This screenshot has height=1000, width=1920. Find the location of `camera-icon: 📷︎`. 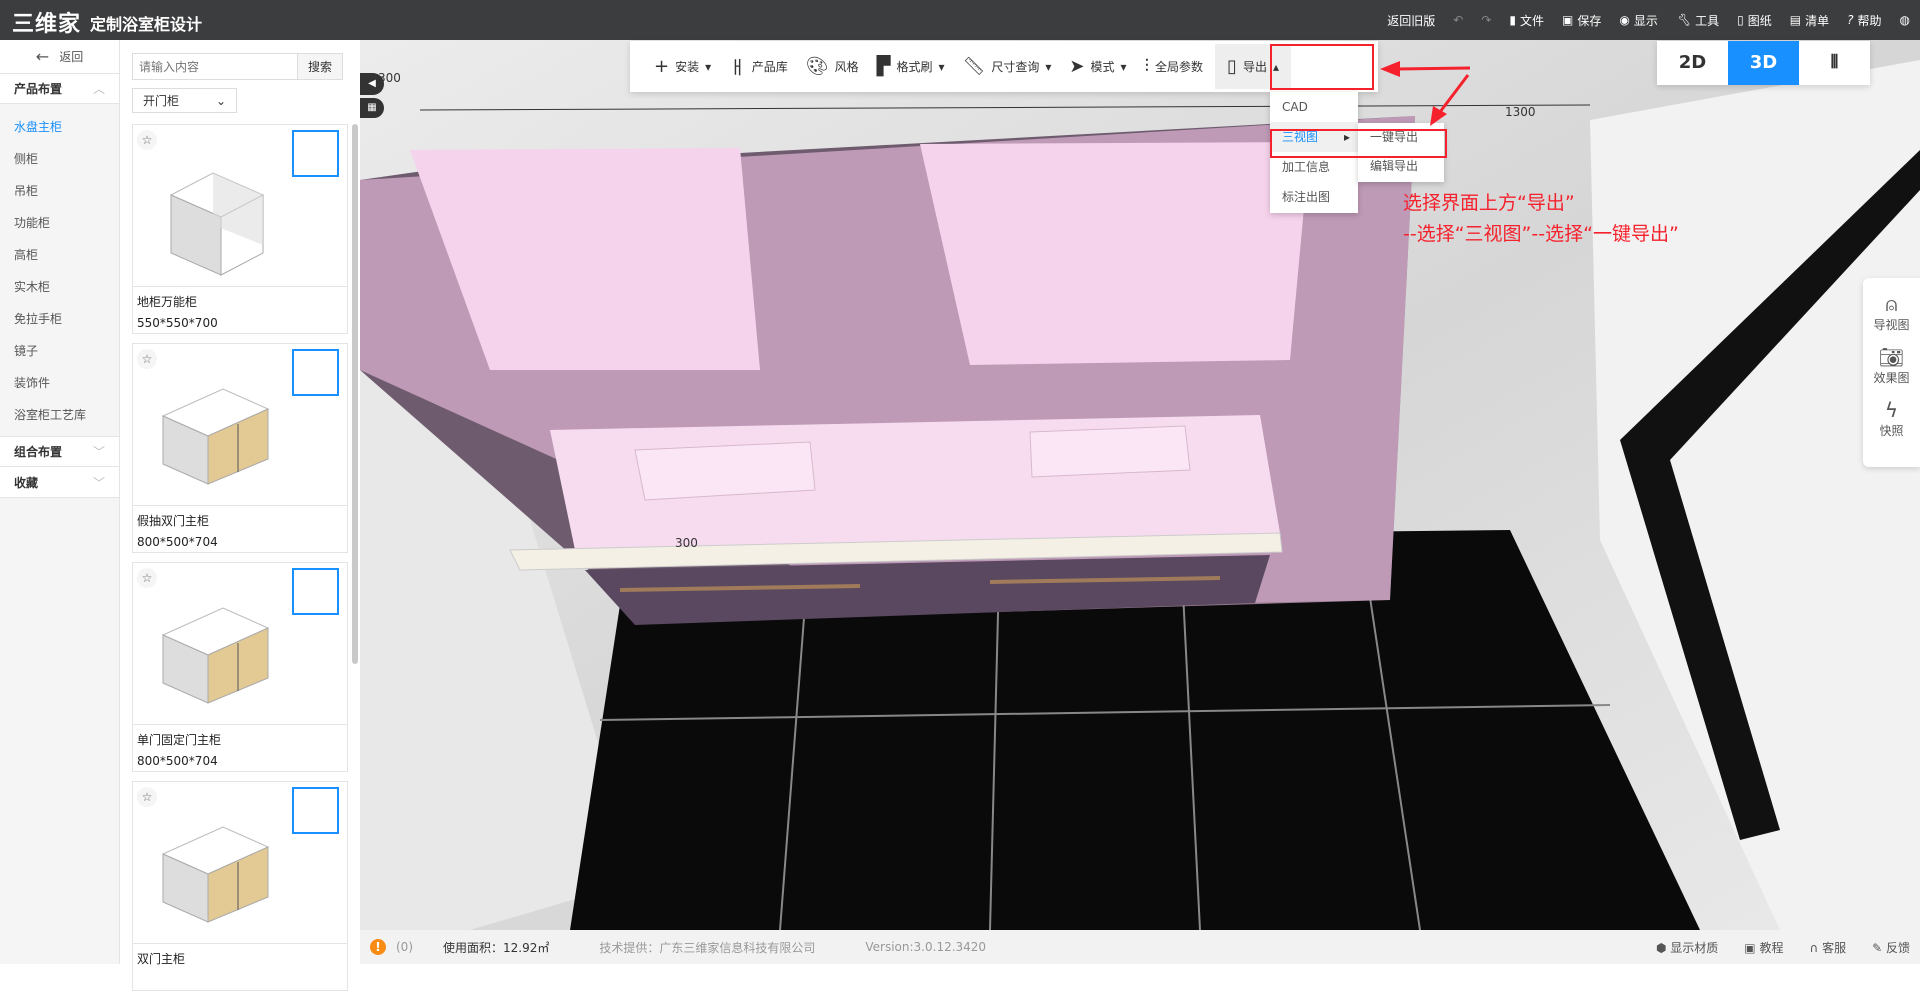

camera-icon: 📷︎ is located at coordinates (1891, 357).